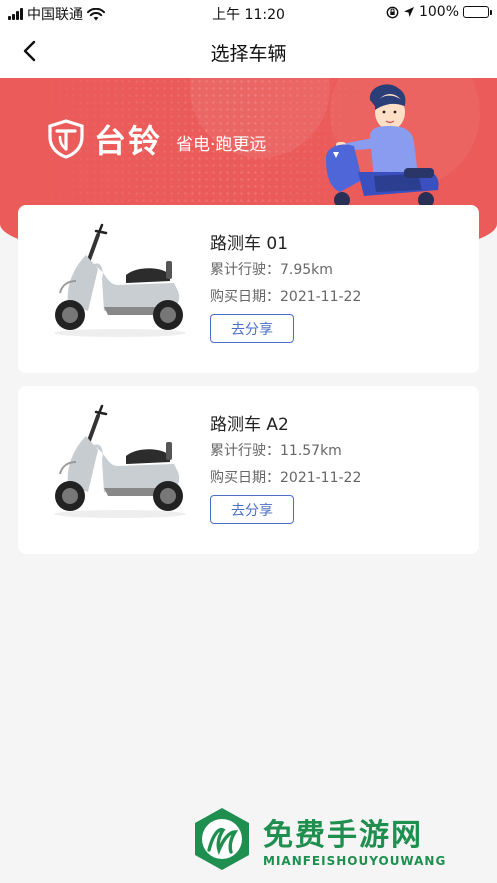 The image size is (497, 883). I want to click on status-right: 100%, so click(439, 12).